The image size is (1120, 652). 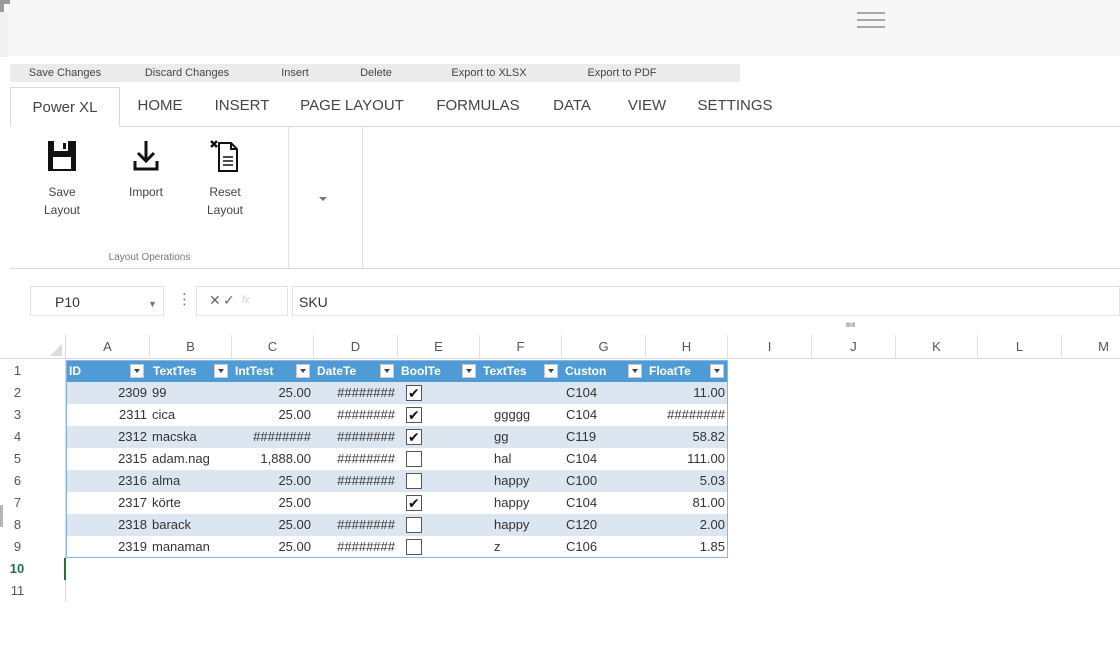 I want to click on reset-layout-button: Reset Layout, so click(x=225, y=178).